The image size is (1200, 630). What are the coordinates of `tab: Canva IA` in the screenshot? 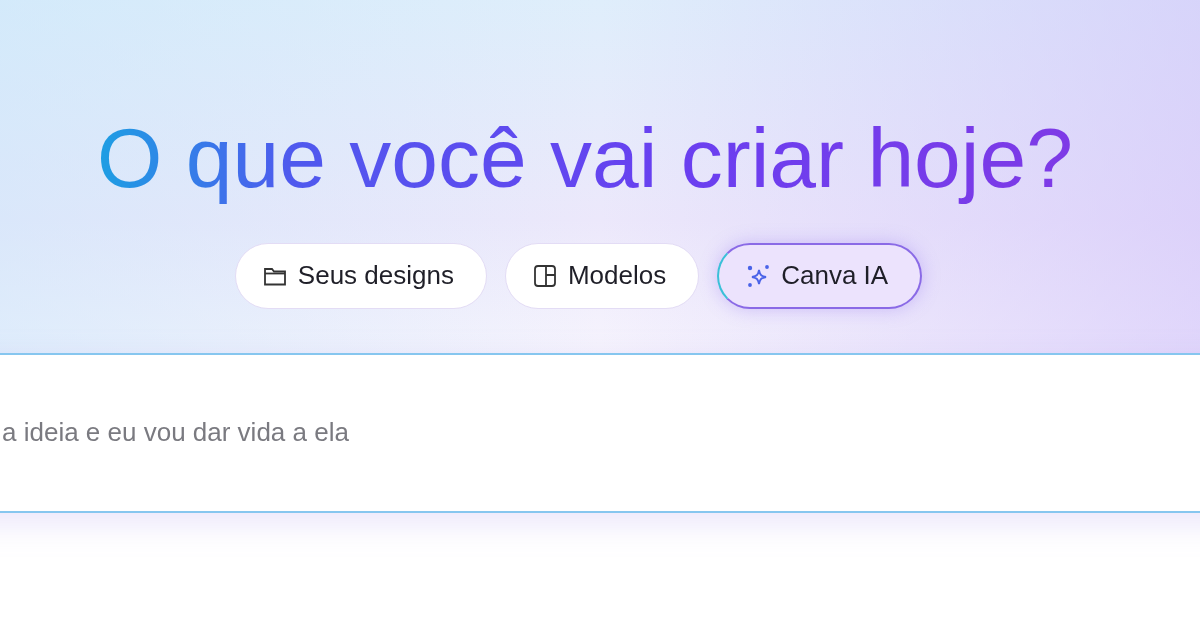 It's located at (820, 275).